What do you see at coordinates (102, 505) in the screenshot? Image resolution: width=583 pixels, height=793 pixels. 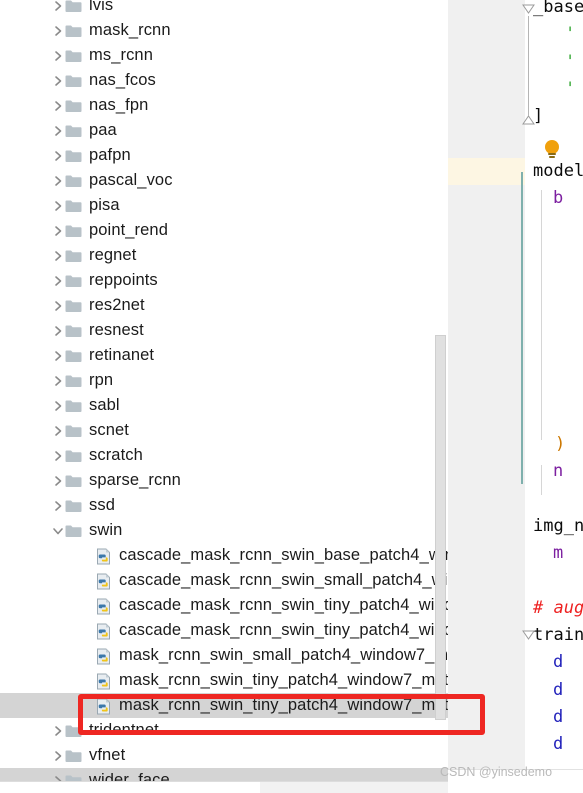 I see `tree-node-label: ssd` at bounding box center [102, 505].